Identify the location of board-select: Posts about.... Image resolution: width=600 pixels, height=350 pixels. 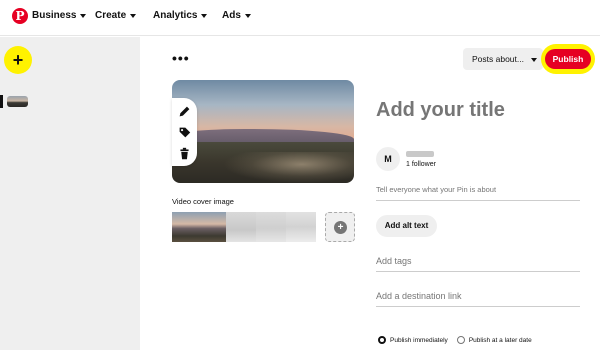
(503, 59).